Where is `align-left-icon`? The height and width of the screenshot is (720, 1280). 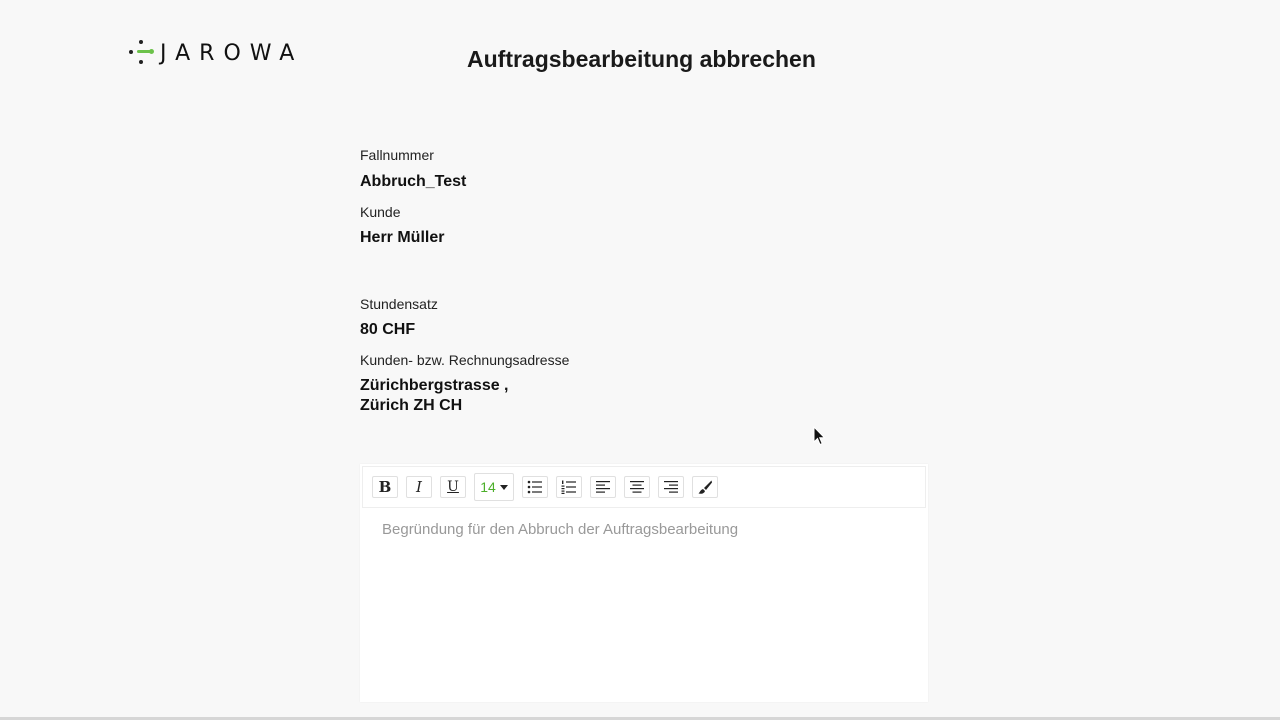
align-left-icon is located at coordinates (603, 487).